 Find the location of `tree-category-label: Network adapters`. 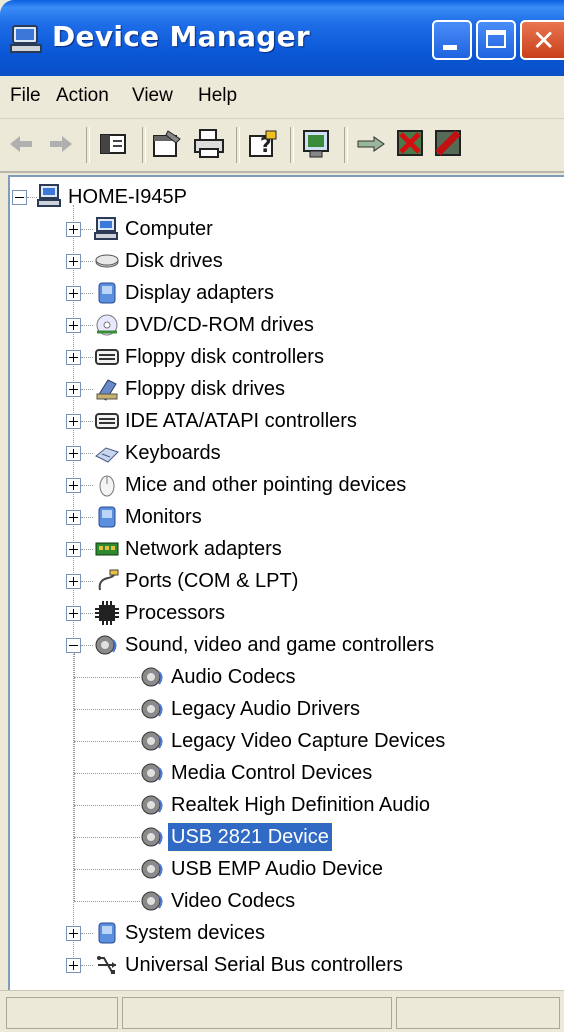

tree-category-label: Network adapters is located at coordinates (203, 549).